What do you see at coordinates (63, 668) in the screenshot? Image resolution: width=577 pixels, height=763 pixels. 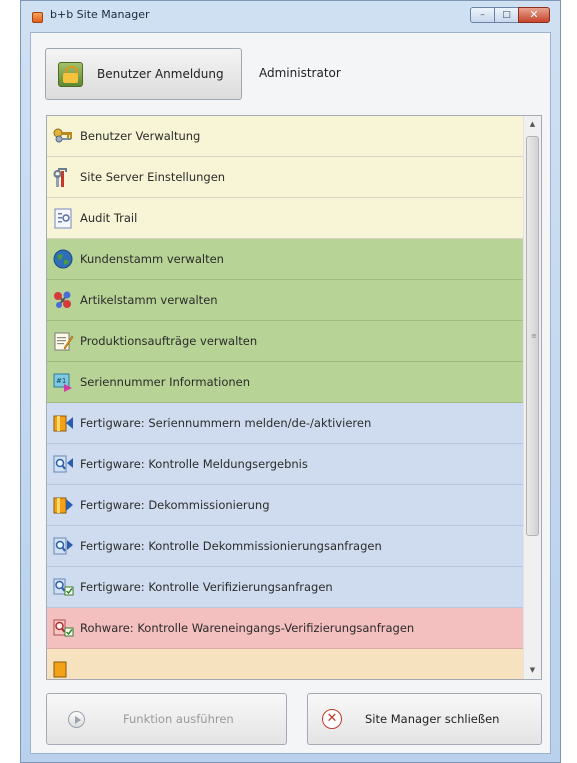 I see `box-orange-icon` at bounding box center [63, 668].